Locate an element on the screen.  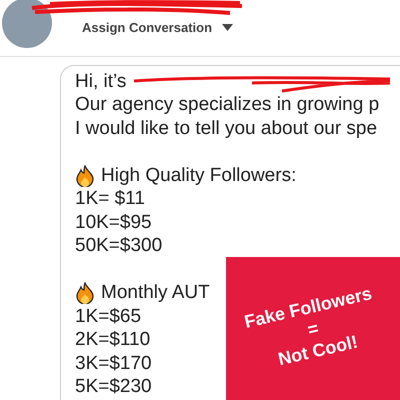
message-text: High Quality Followers: is located at coordinates (198, 175).